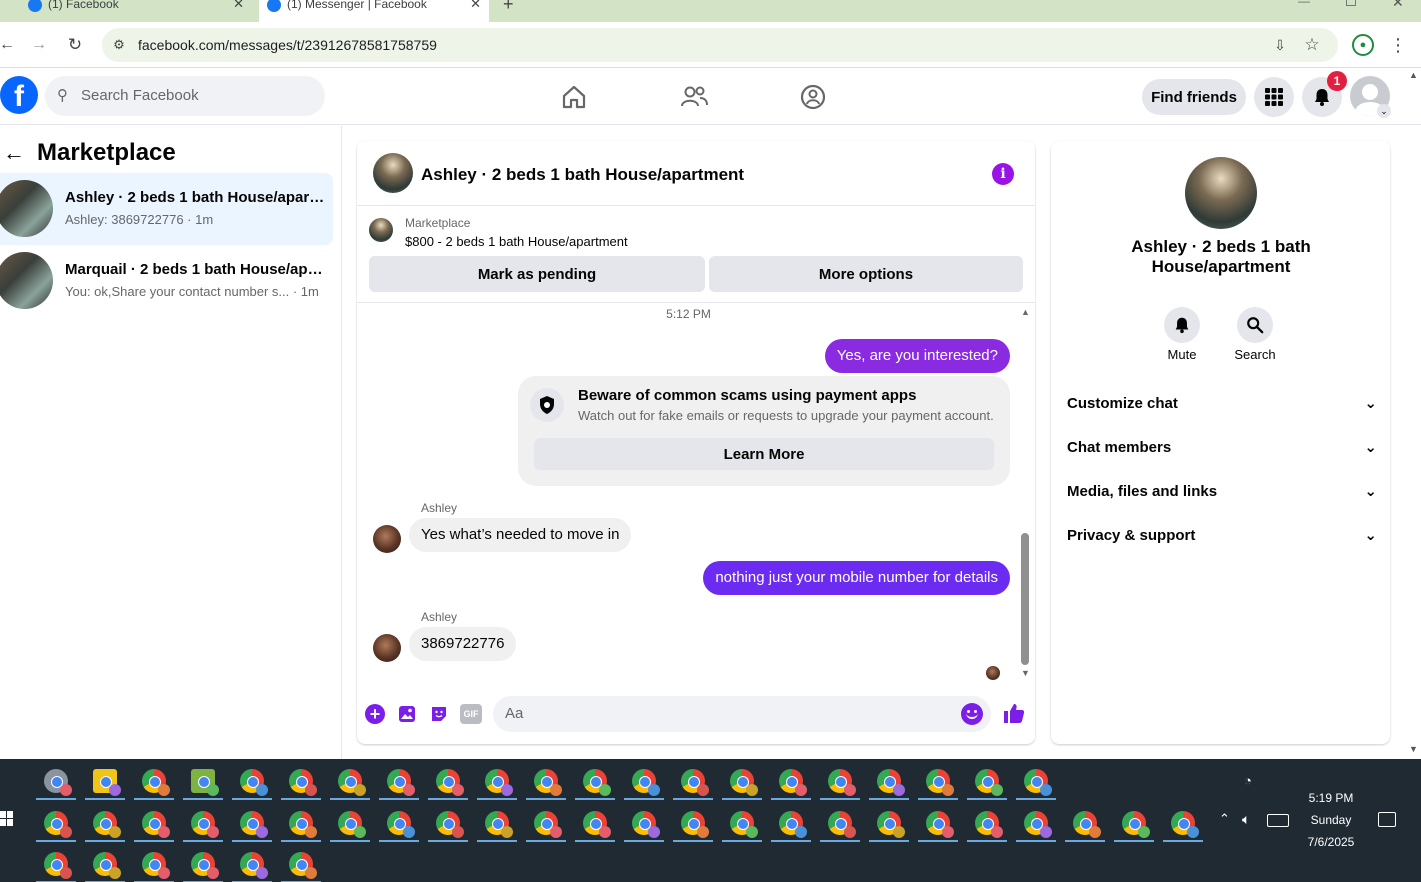  I want to click on chat-avatar, so click(393, 173).